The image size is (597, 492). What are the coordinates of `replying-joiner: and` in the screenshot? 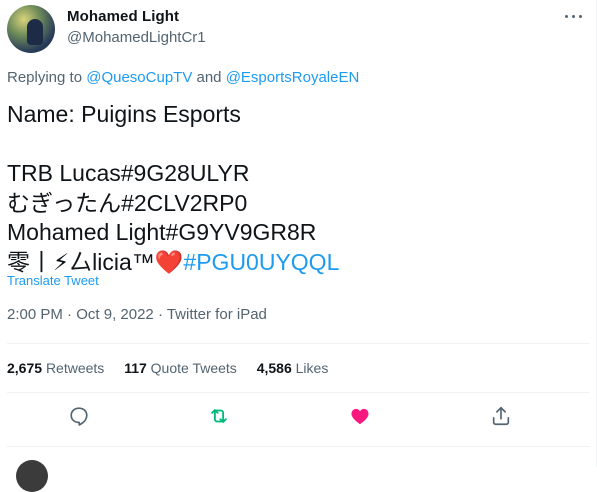 It's located at (209, 77).